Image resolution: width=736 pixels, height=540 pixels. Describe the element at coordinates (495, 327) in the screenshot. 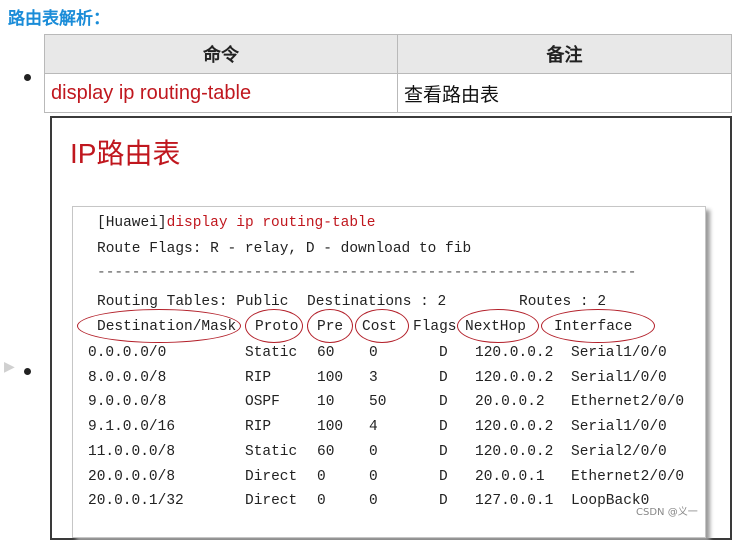

I see `column-header-nexthop: NextHop` at that location.